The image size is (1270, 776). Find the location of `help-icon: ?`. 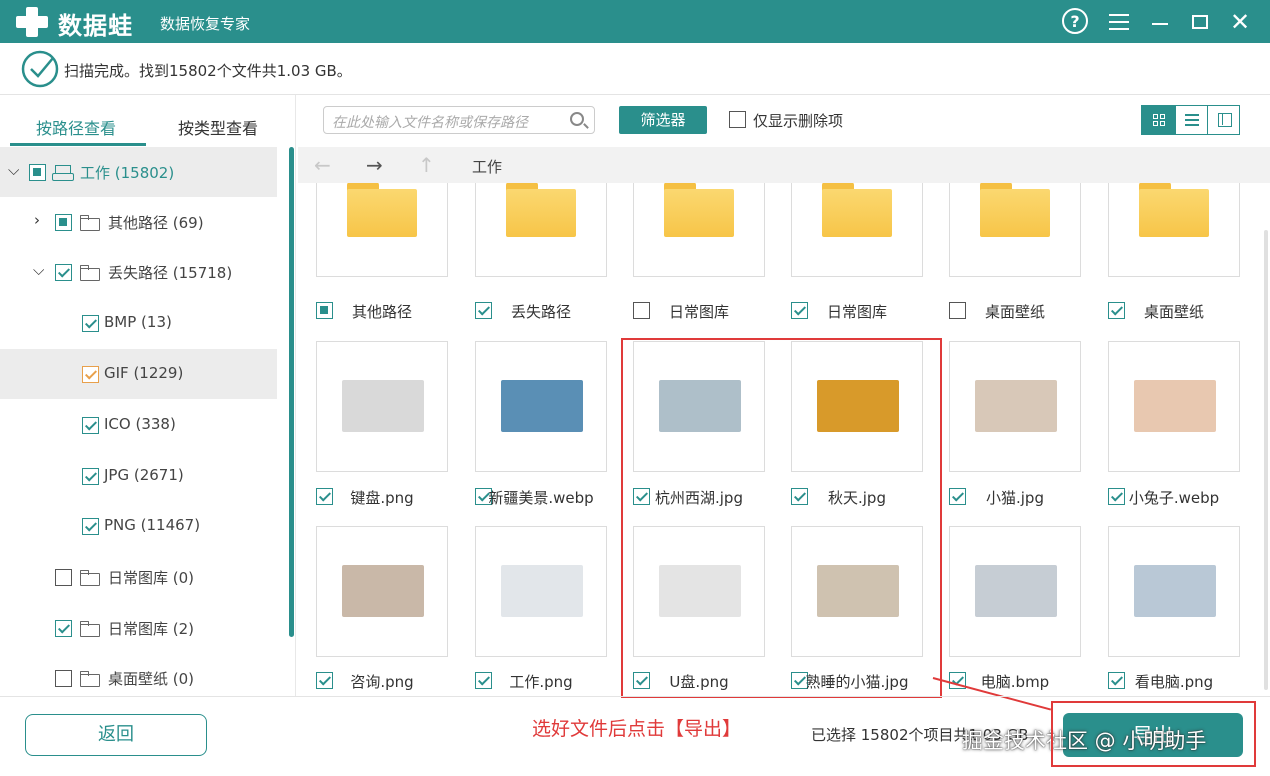

help-icon: ? is located at coordinates (1075, 21).